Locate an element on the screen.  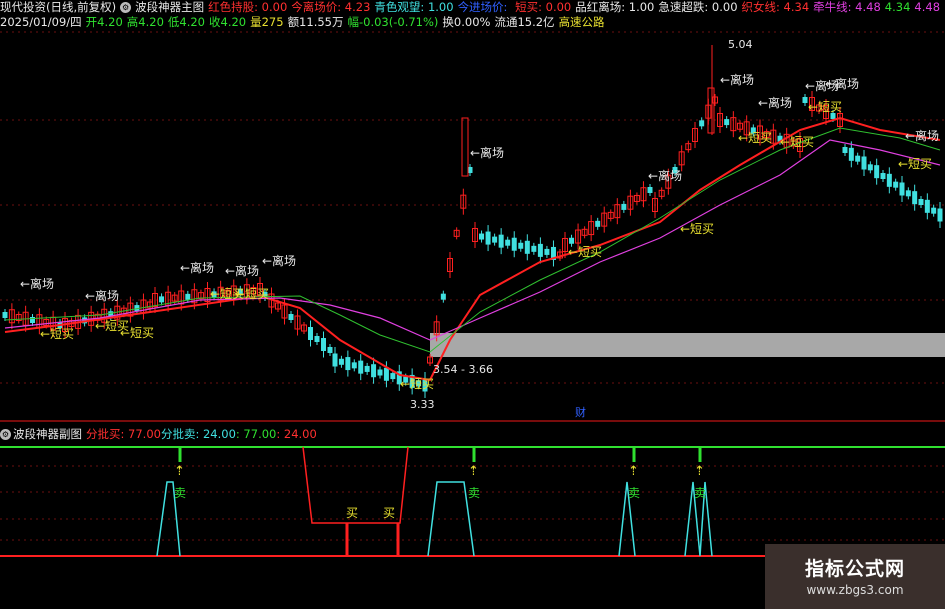
header-row2-item-9: 流通15.2亿 is located at coordinates (524, 22).